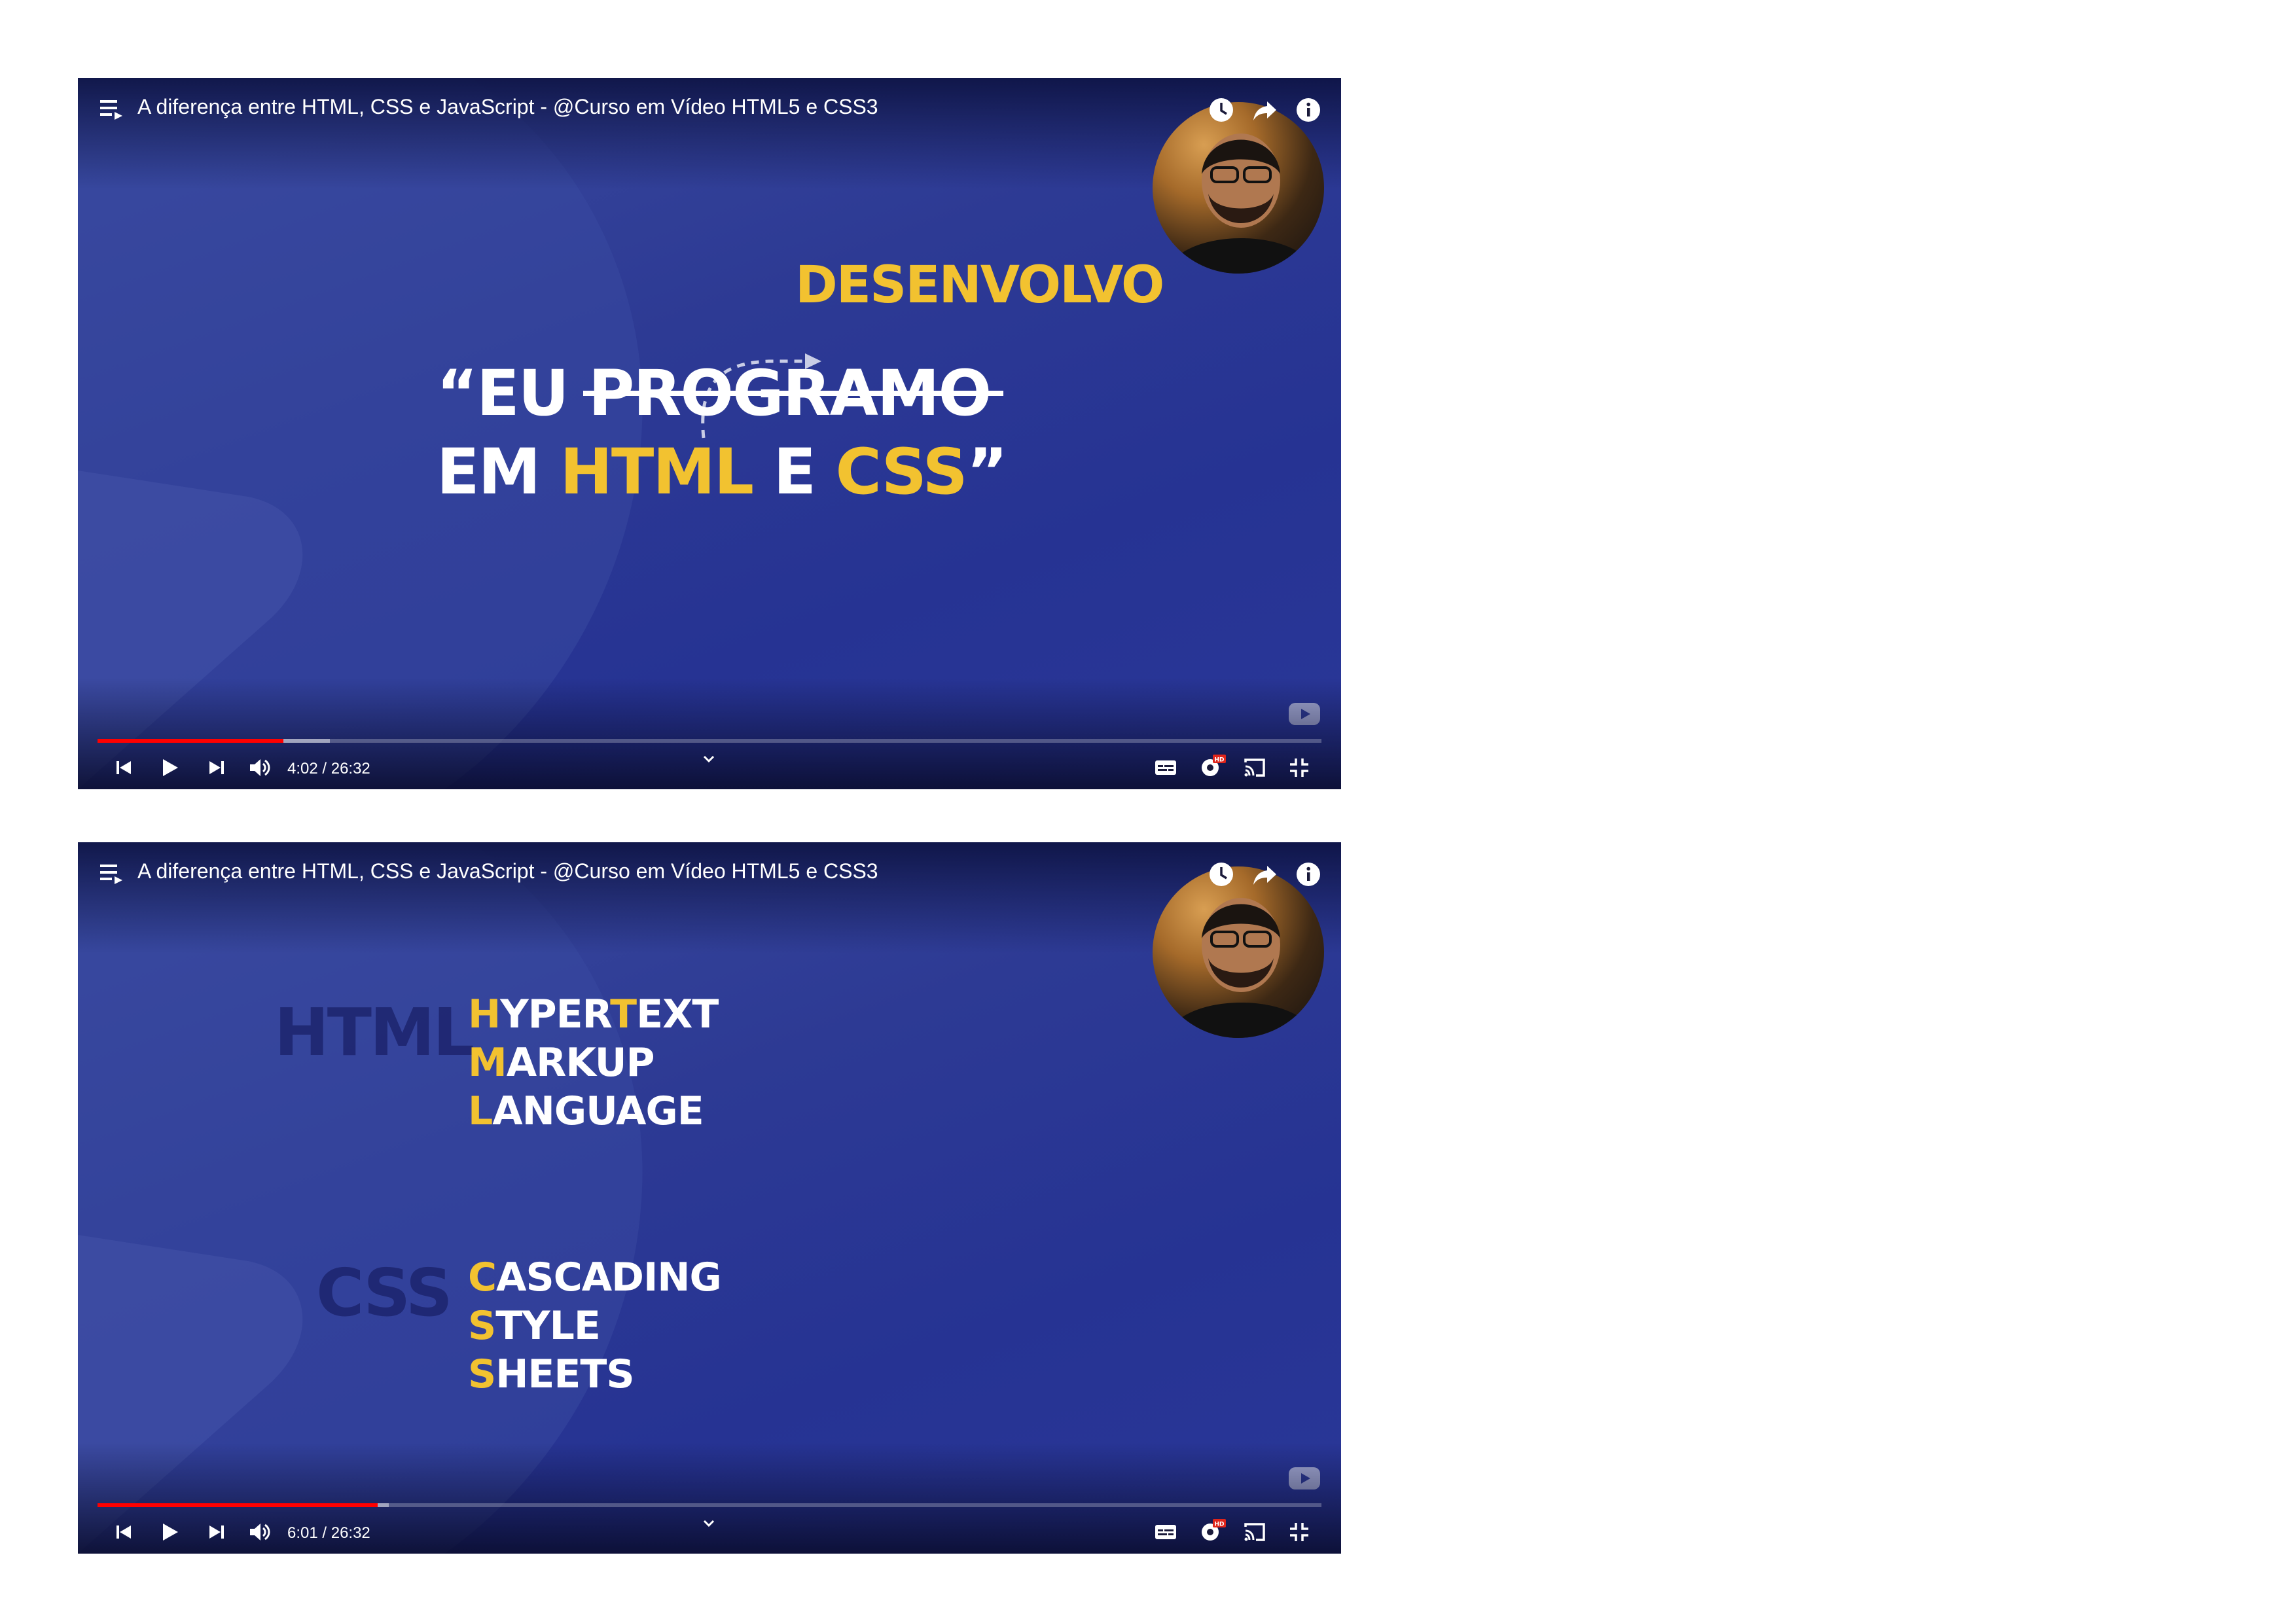  Describe the element at coordinates (979, 285) in the screenshot. I see `replacement-word: DESENVOLVO` at that location.